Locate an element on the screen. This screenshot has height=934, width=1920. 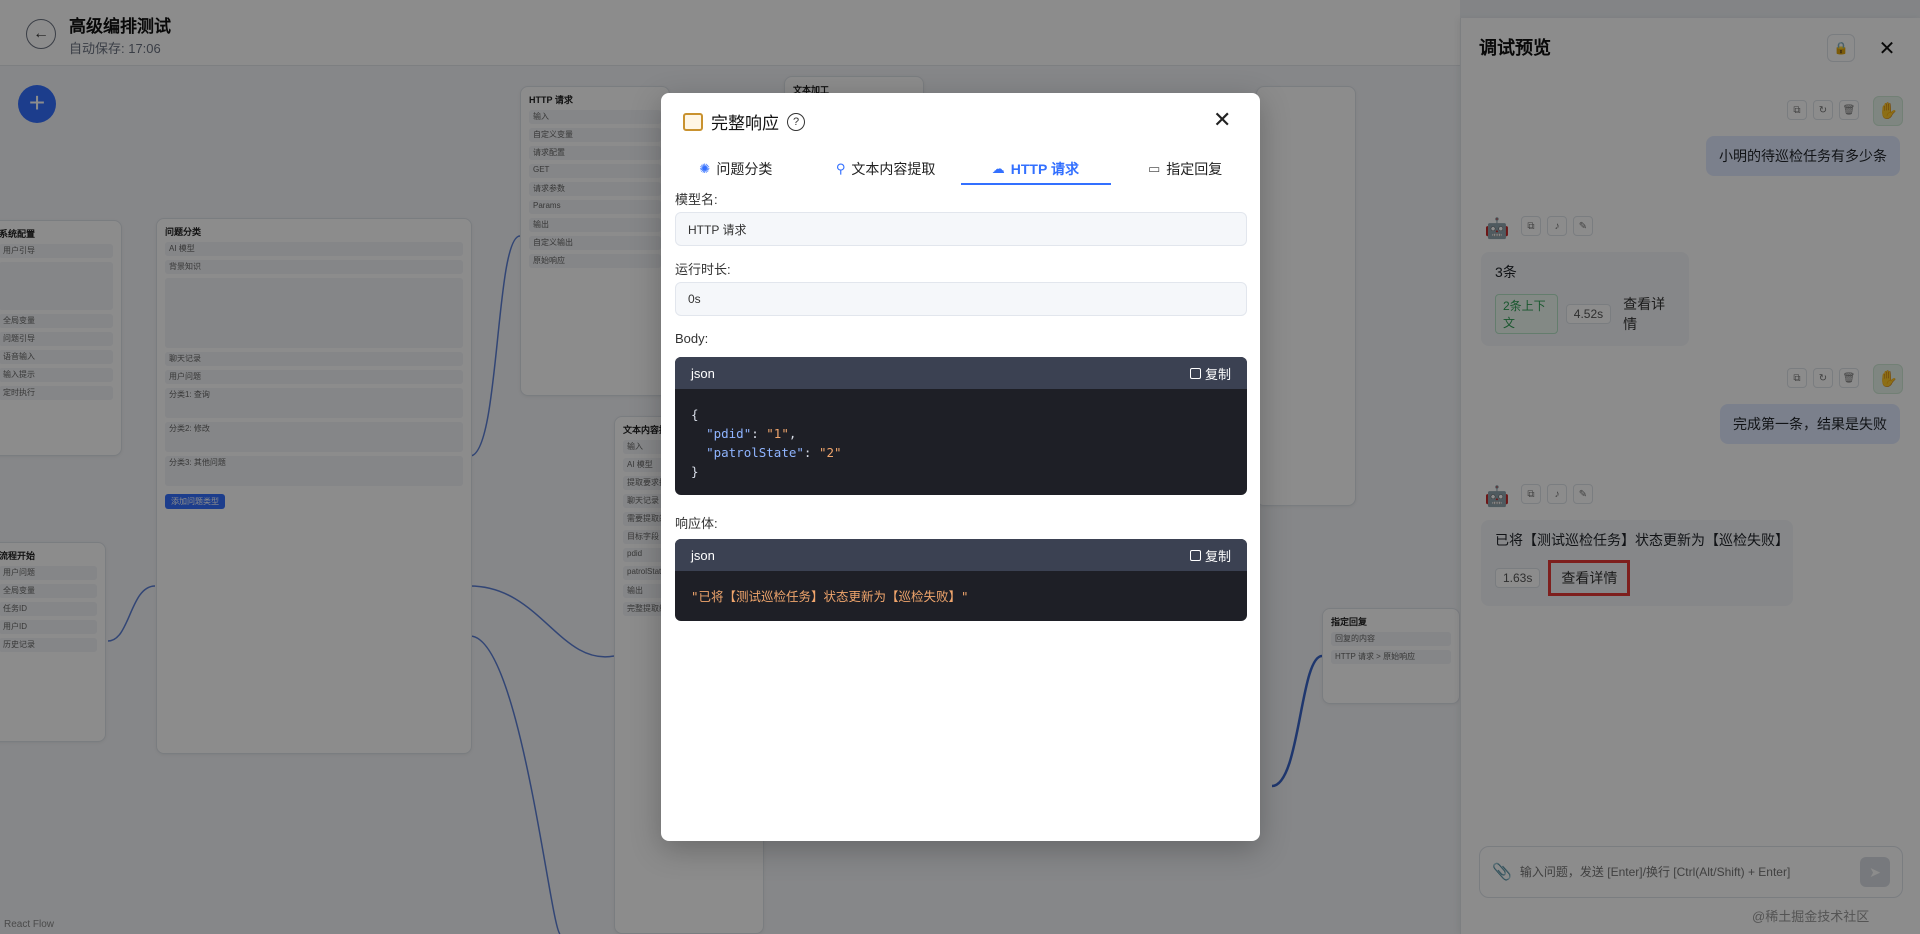
brain-icon: ✺ is located at coordinates (705, 168).